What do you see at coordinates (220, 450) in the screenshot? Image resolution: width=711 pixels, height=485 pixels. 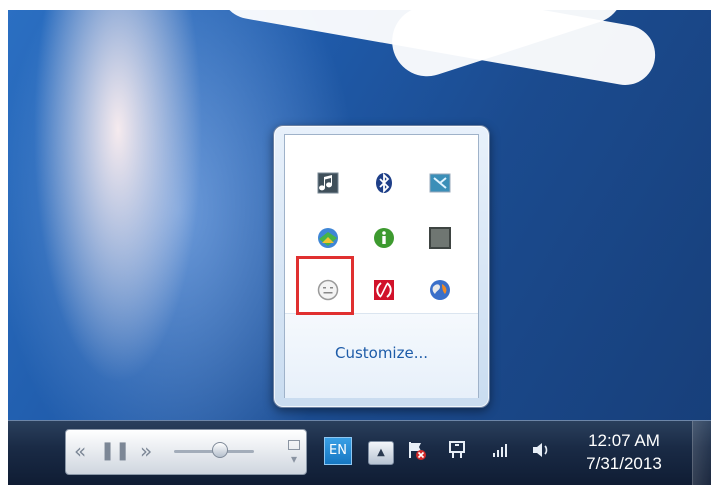 I see `volume-slider-knob` at bounding box center [220, 450].